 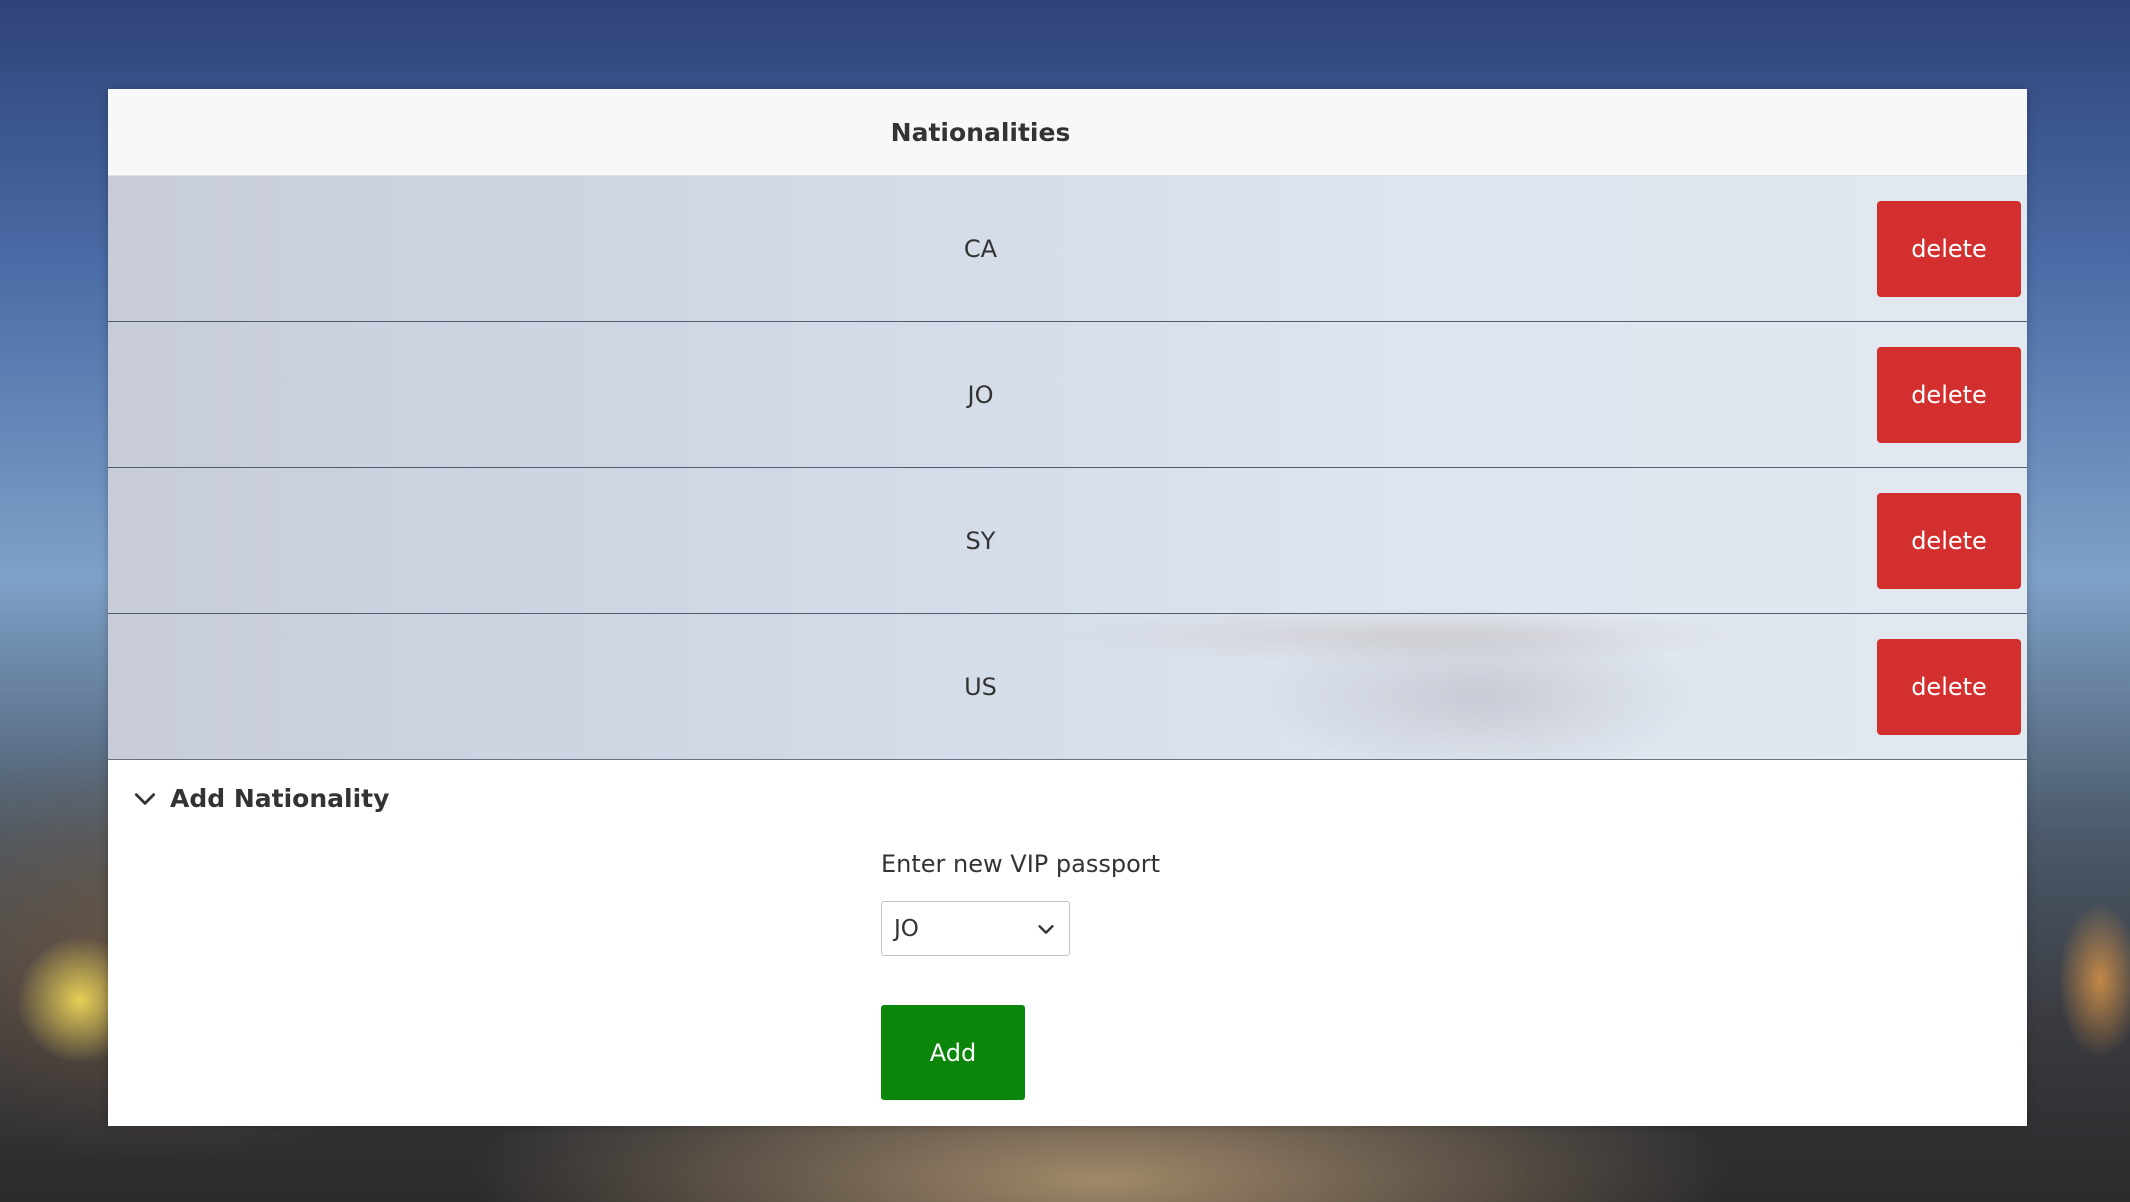 I want to click on table-row: SY delete, so click(x=1067, y=541).